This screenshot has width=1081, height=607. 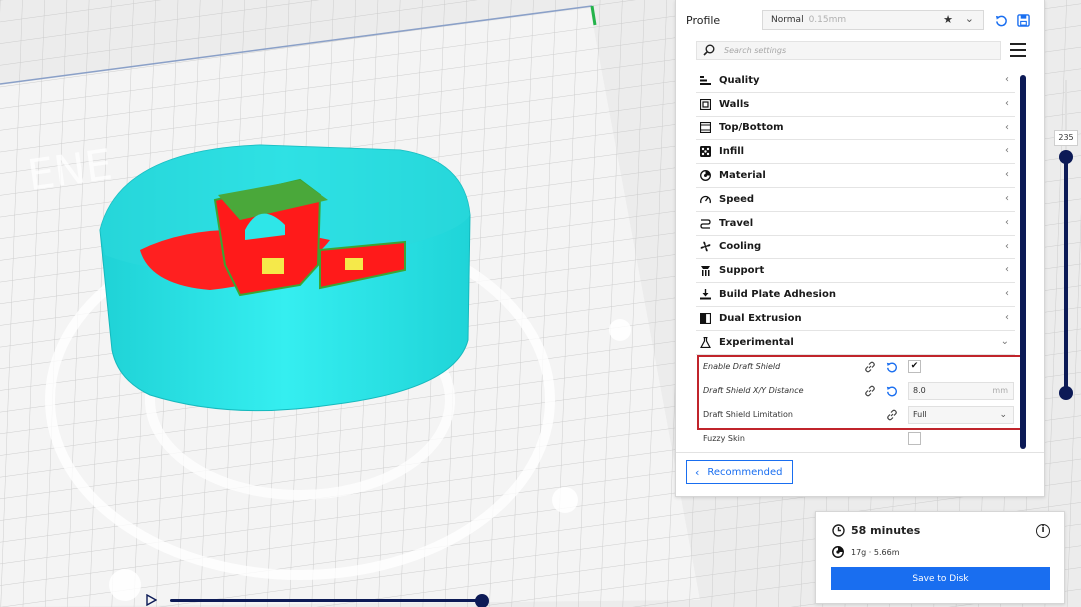 What do you see at coordinates (705, 104) in the screenshot?
I see `walls-icon` at bounding box center [705, 104].